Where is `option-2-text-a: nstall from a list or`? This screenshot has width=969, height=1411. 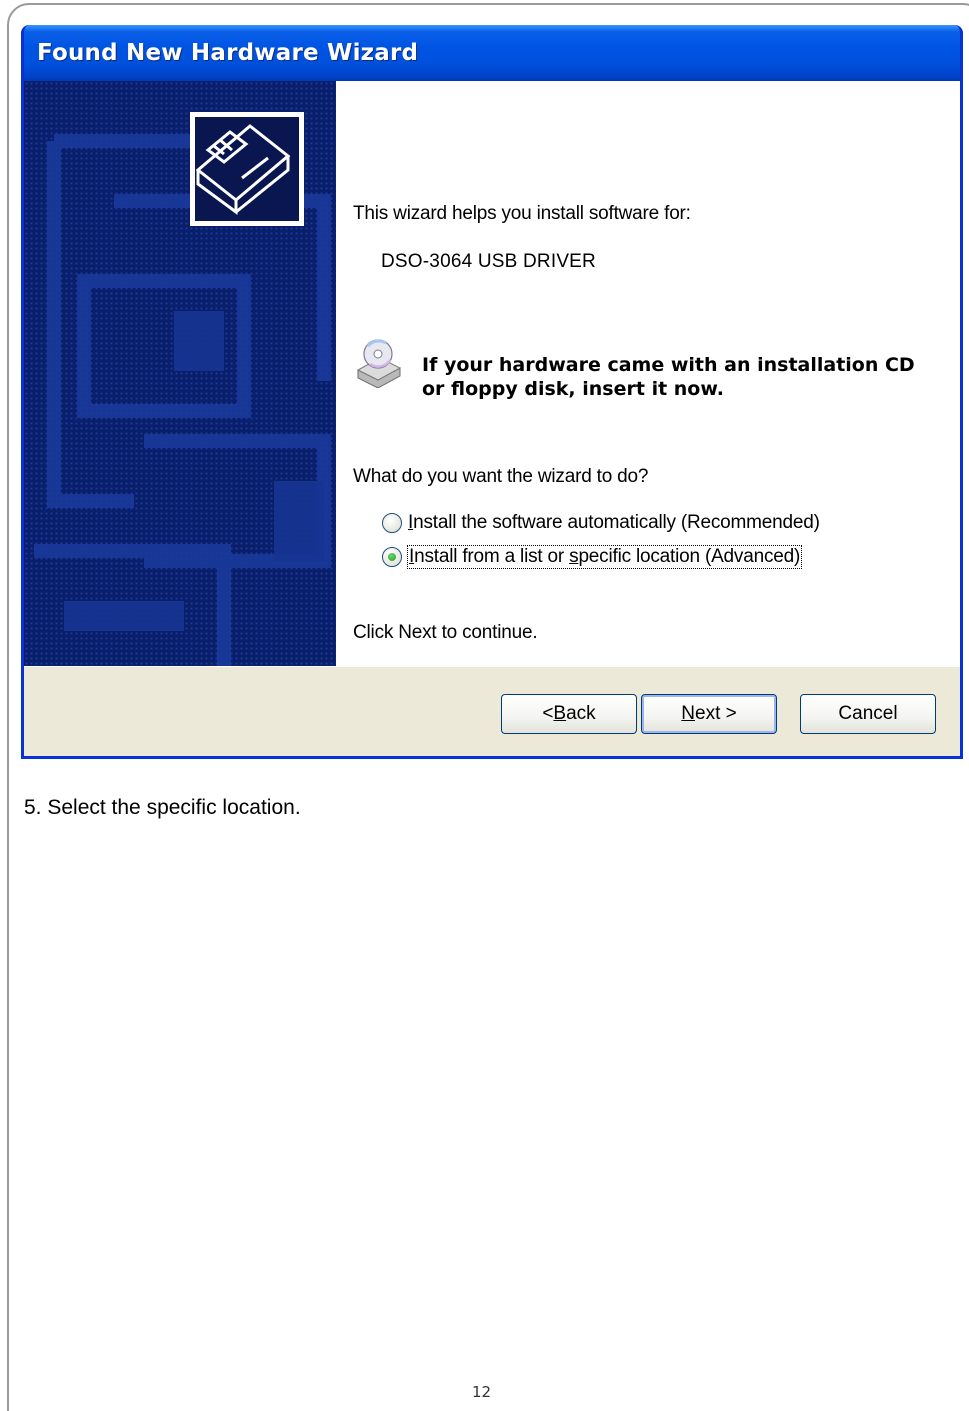 option-2-text-a: nstall from a list or is located at coordinates (492, 556).